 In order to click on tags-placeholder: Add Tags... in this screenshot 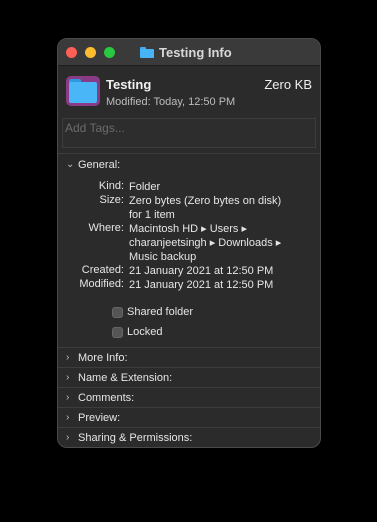, I will do `click(95, 128)`.